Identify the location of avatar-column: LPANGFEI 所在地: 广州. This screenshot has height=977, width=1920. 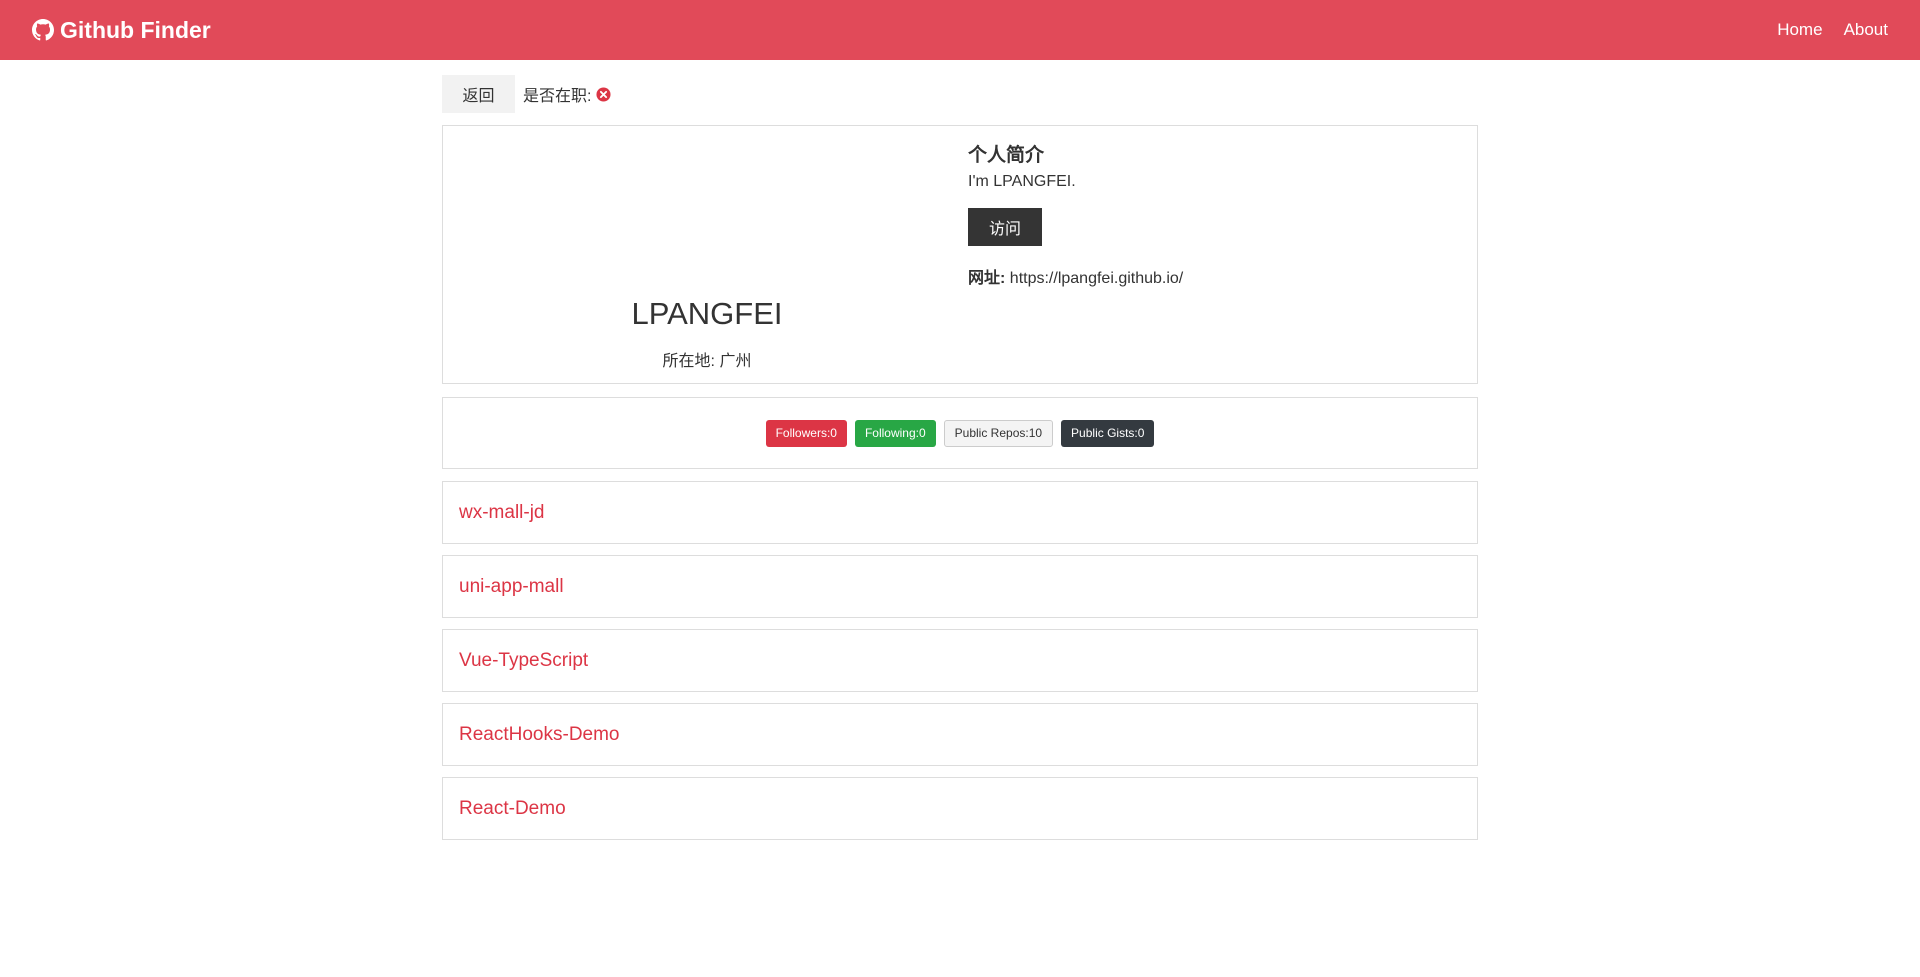
(707, 255).